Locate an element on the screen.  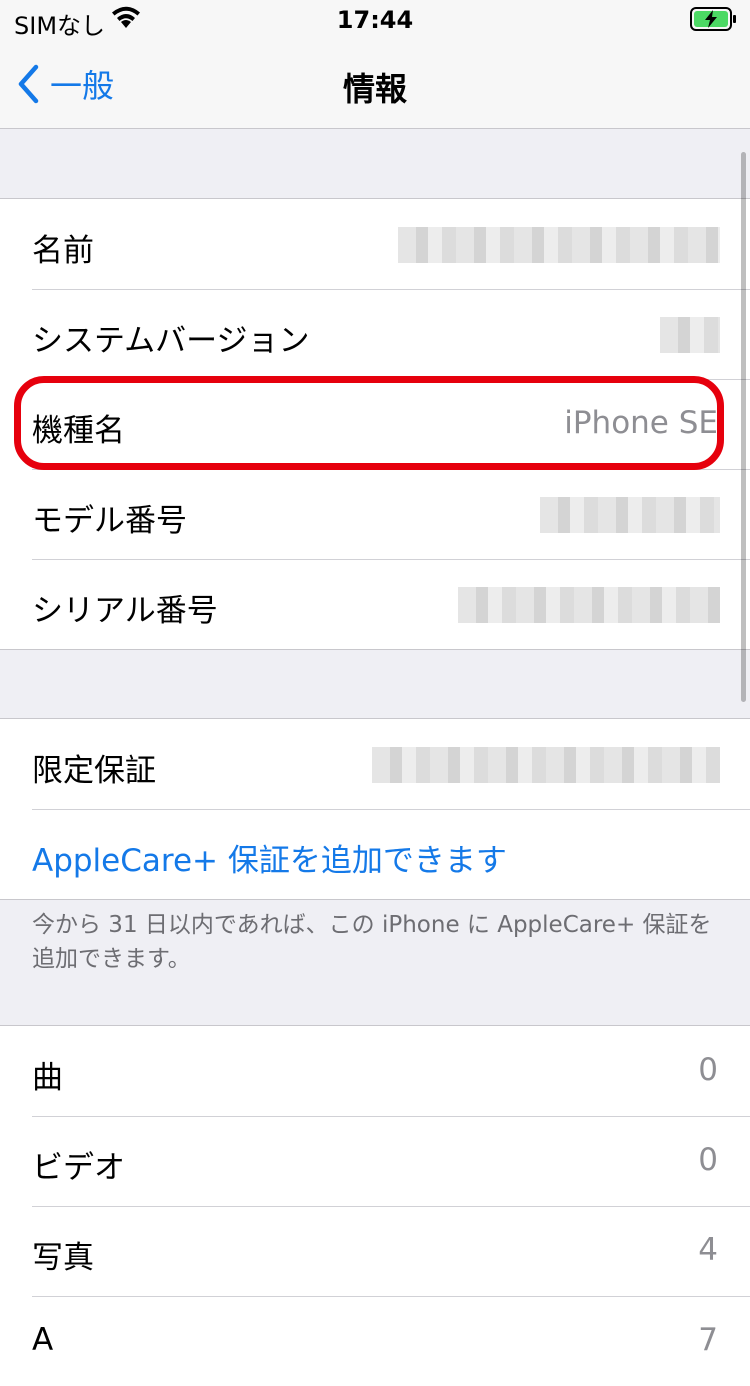
row-label-photos: 写真 is located at coordinates (63, 1258).